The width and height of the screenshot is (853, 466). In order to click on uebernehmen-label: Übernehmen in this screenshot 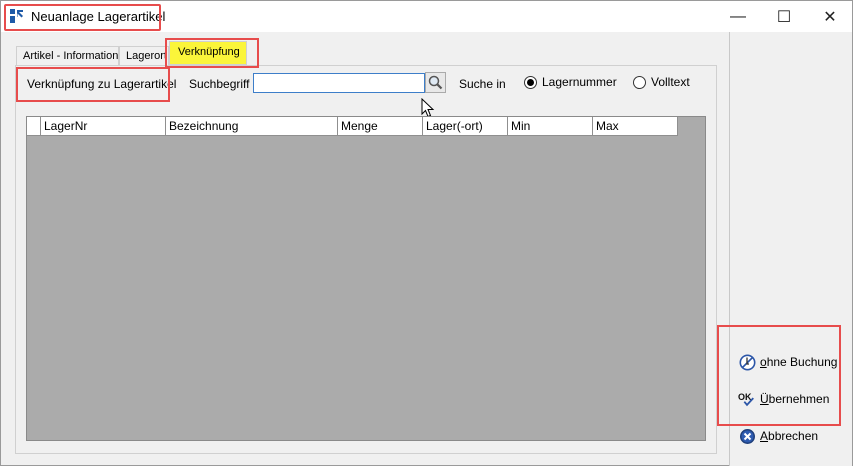, I will do `click(794, 399)`.